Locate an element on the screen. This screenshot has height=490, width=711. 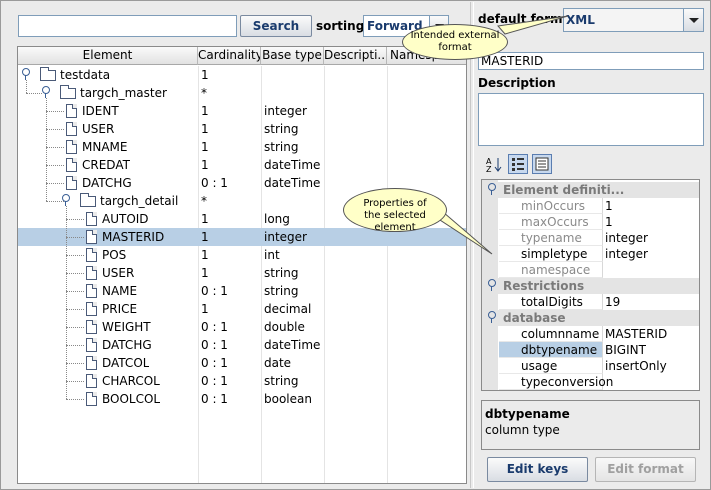
format-callout: Intended external format is located at coordinates (455, 42).